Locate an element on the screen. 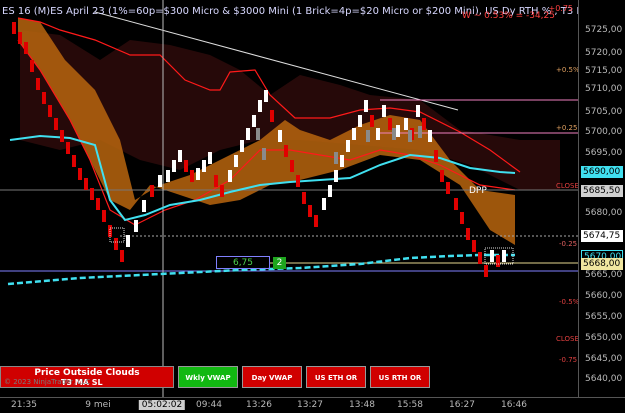  copyright-text: © 2023 NinjaTrader, LLC is located at coordinates (47, 382).